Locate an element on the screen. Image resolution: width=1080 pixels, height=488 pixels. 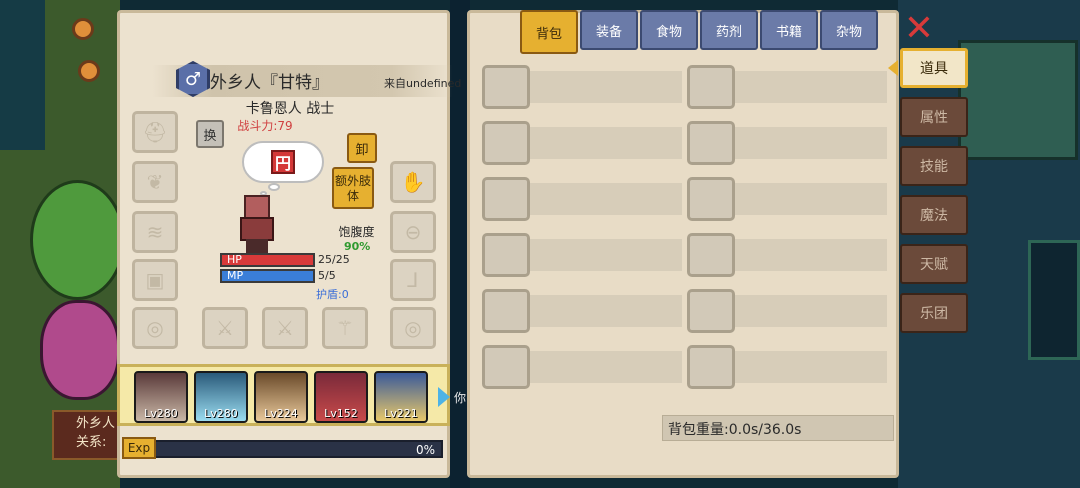
side-tab-3: 魔法 is located at coordinates (934, 215).